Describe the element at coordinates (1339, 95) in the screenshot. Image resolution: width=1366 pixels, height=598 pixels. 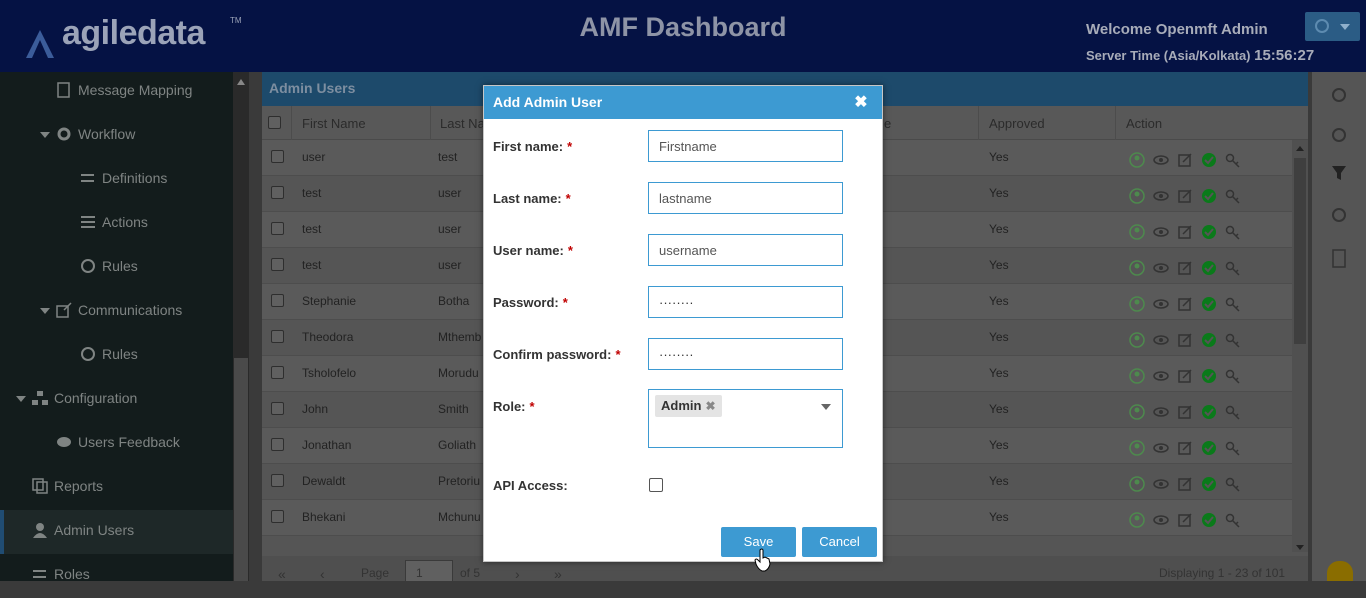
I see `add-icon` at that location.